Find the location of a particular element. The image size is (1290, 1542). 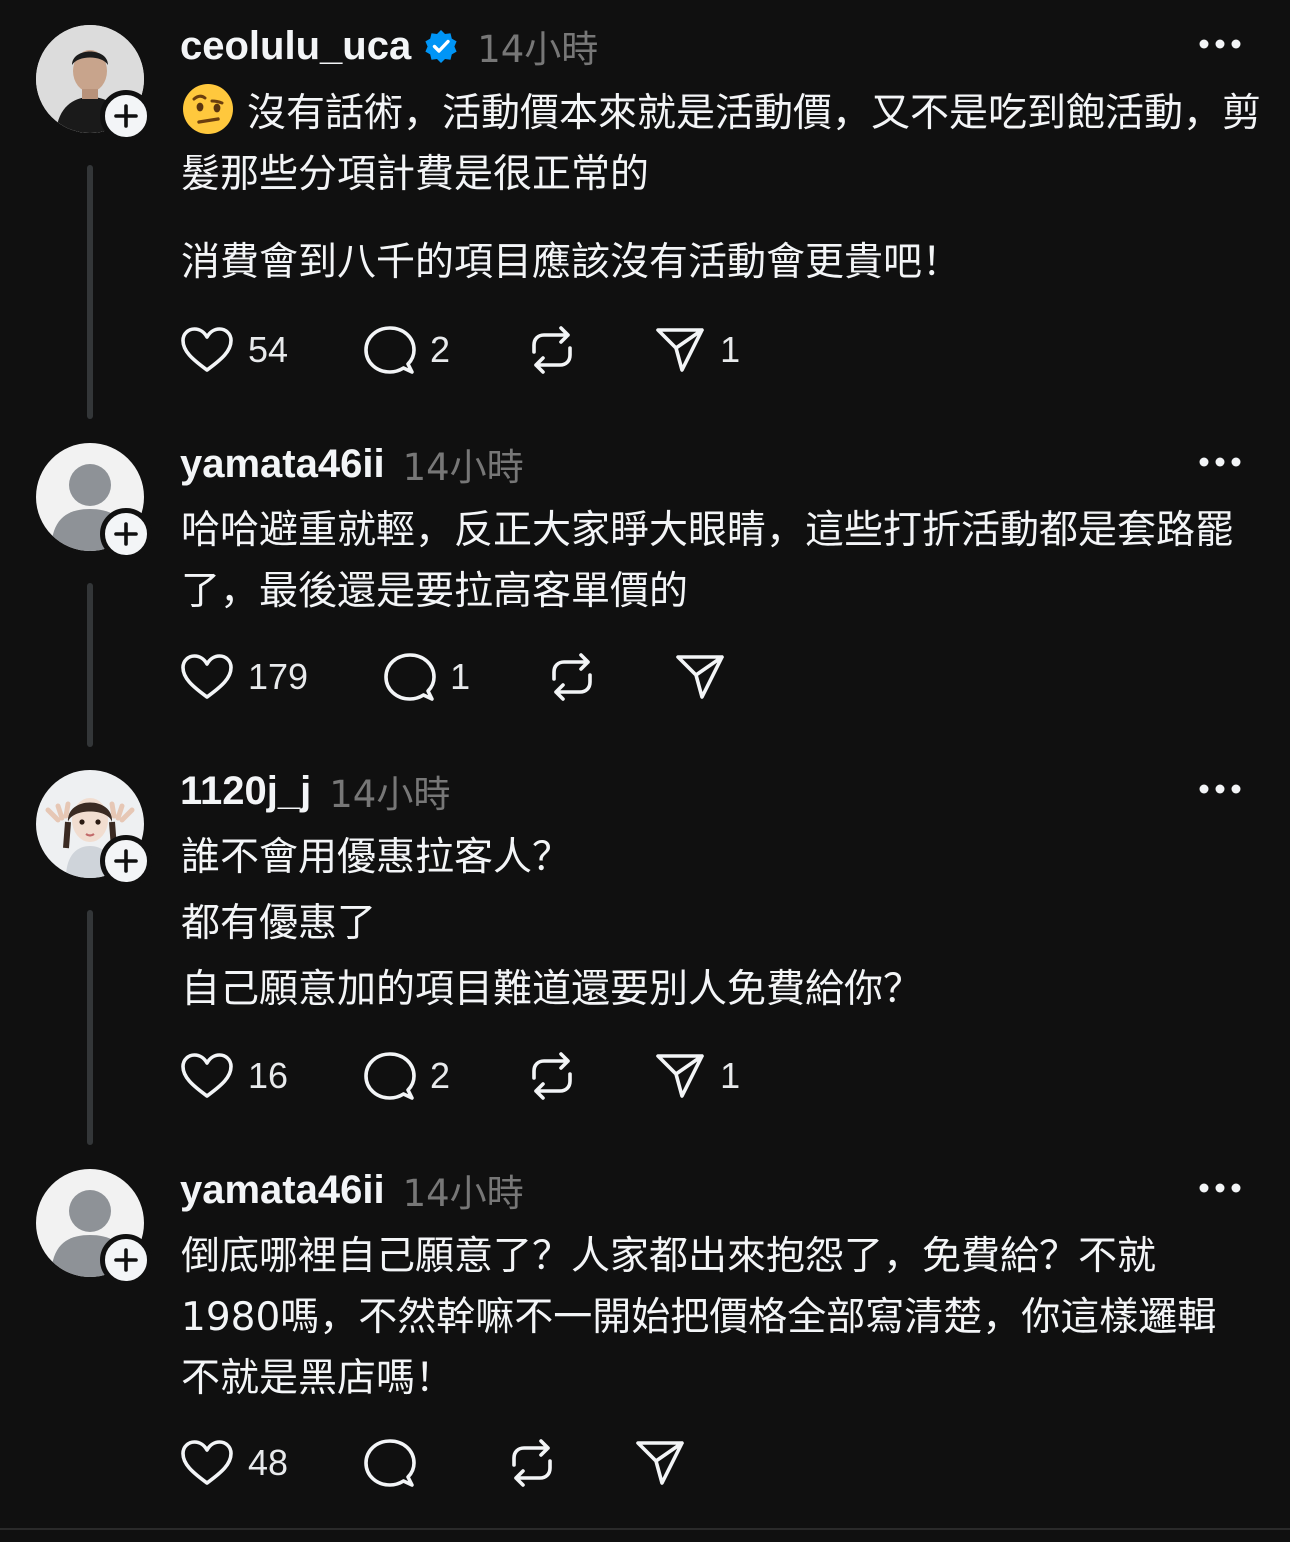

like-button: 179 is located at coordinates (244, 677).